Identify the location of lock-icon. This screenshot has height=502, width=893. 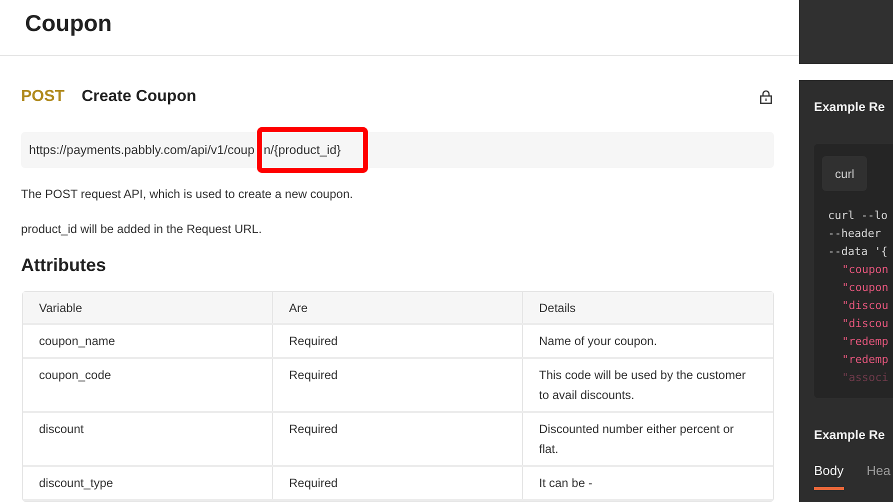
(766, 97).